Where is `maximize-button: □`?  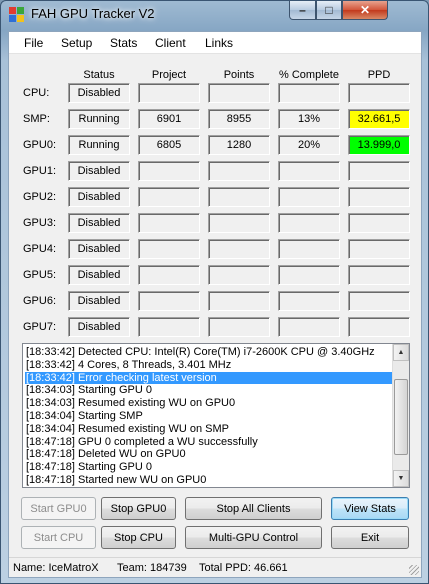 maximize-button: □ is located at coordinates (329, 10).